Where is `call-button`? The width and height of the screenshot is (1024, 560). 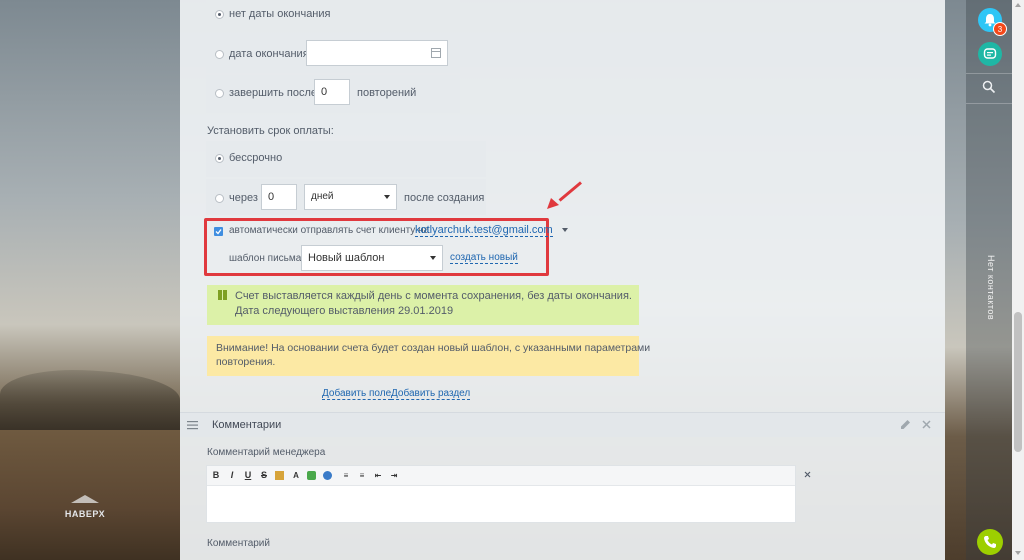 call-button is located at coordinates (990, 542).